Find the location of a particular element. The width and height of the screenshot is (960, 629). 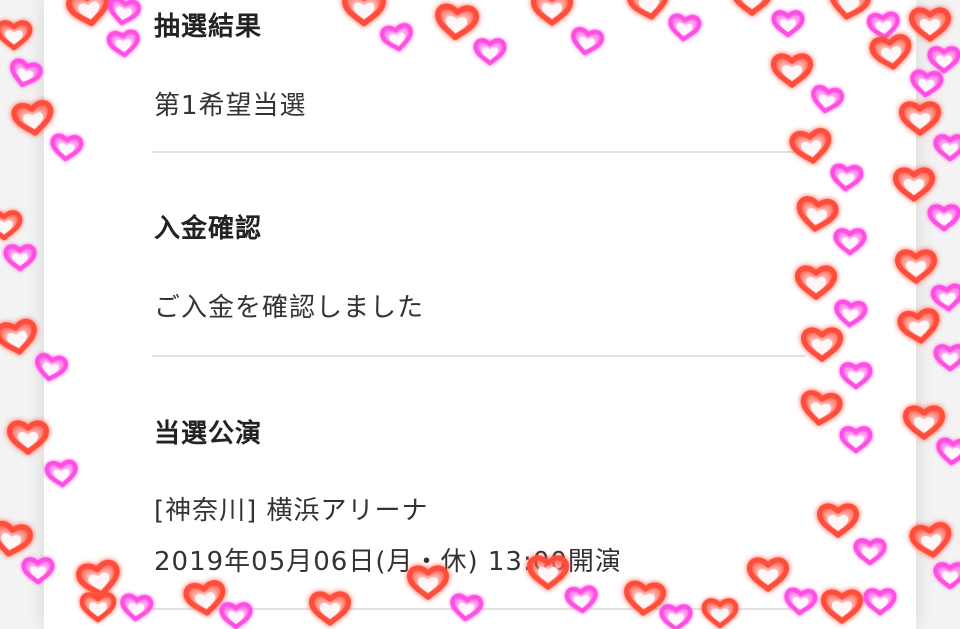

lottery-result-section: 抽選結果 第1希望当選 is located at coordinates (479, 64).